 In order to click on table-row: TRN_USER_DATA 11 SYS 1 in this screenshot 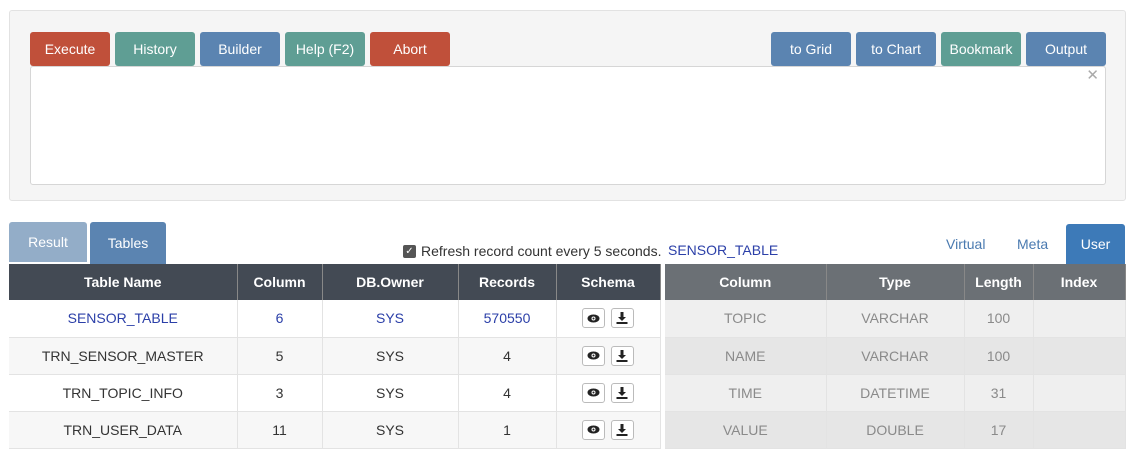, I will do `click(335, 430)`.